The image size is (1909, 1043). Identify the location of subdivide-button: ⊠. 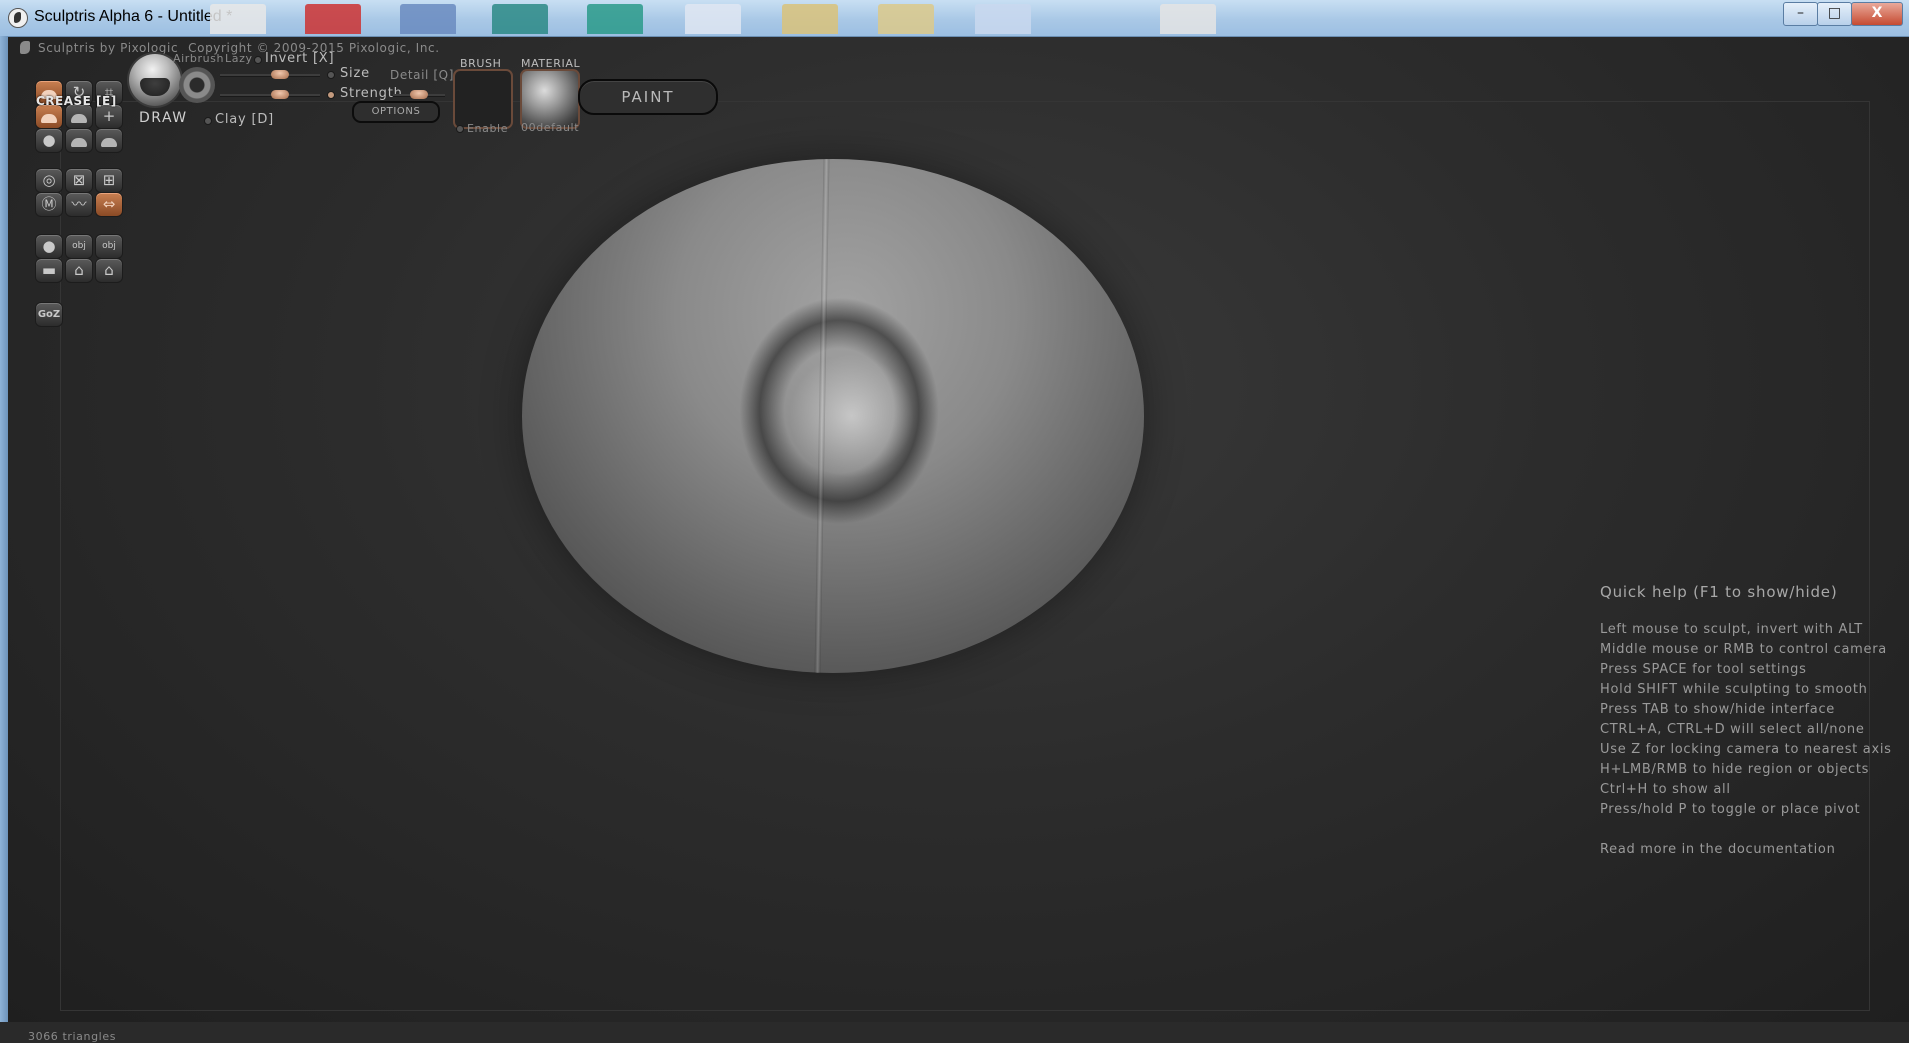
(79, 180).